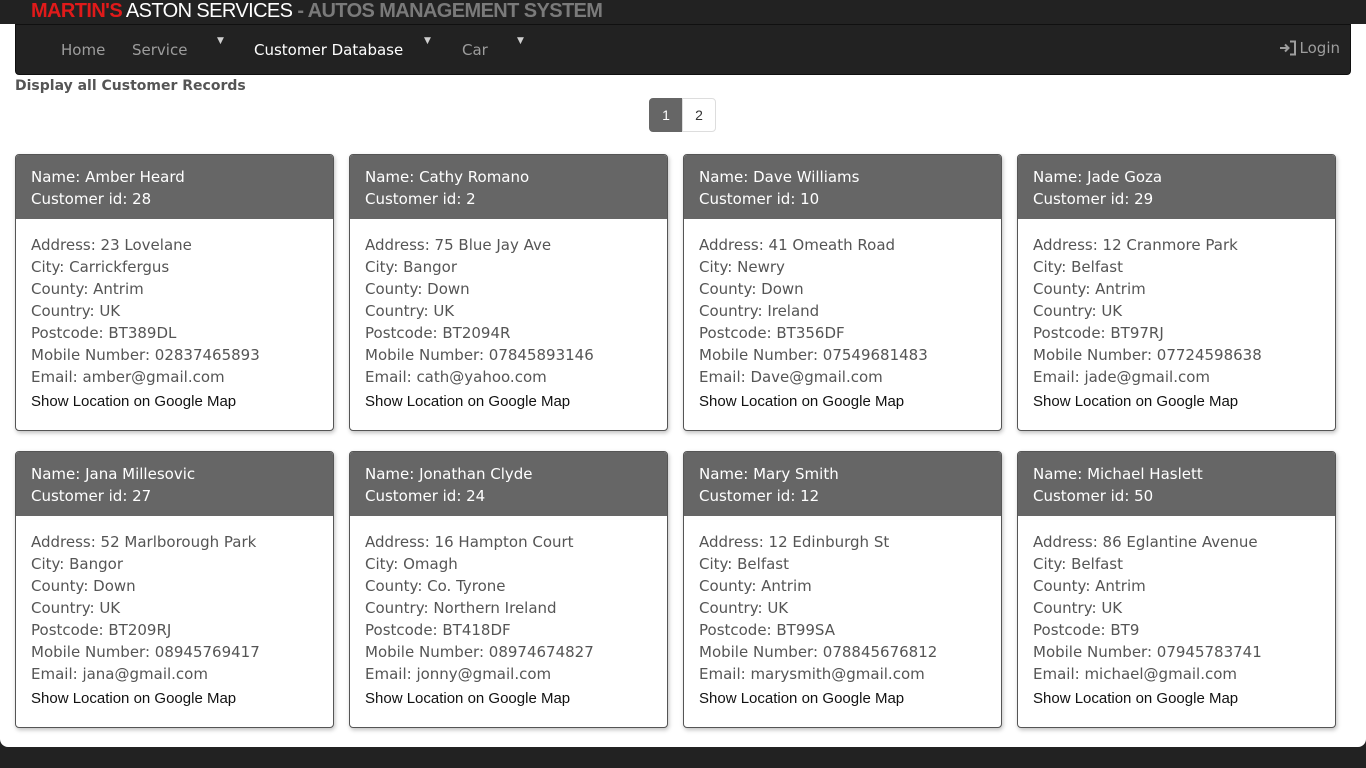 The width and height of the screenshot is (1366, 768). What do you see at coordinates (174, 187) in the screenshot?
I see `card-header: Name: Amber Heard Customer id: 28` at bounding box center [174, 187].